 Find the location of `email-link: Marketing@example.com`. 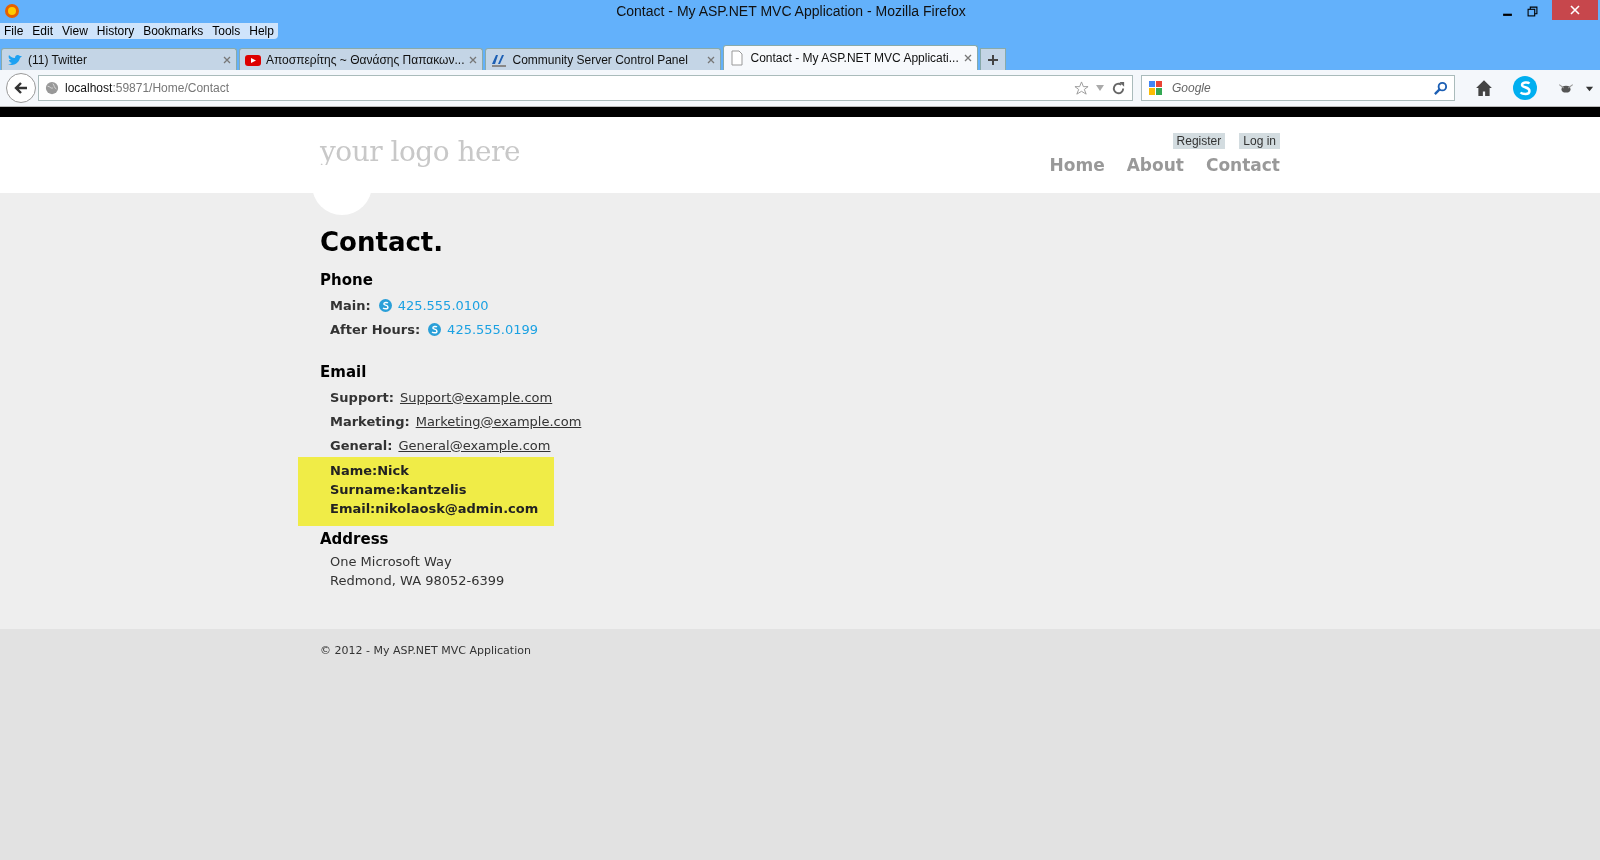

email-link: Marketing@example.com is located at coordinates (498, 421).